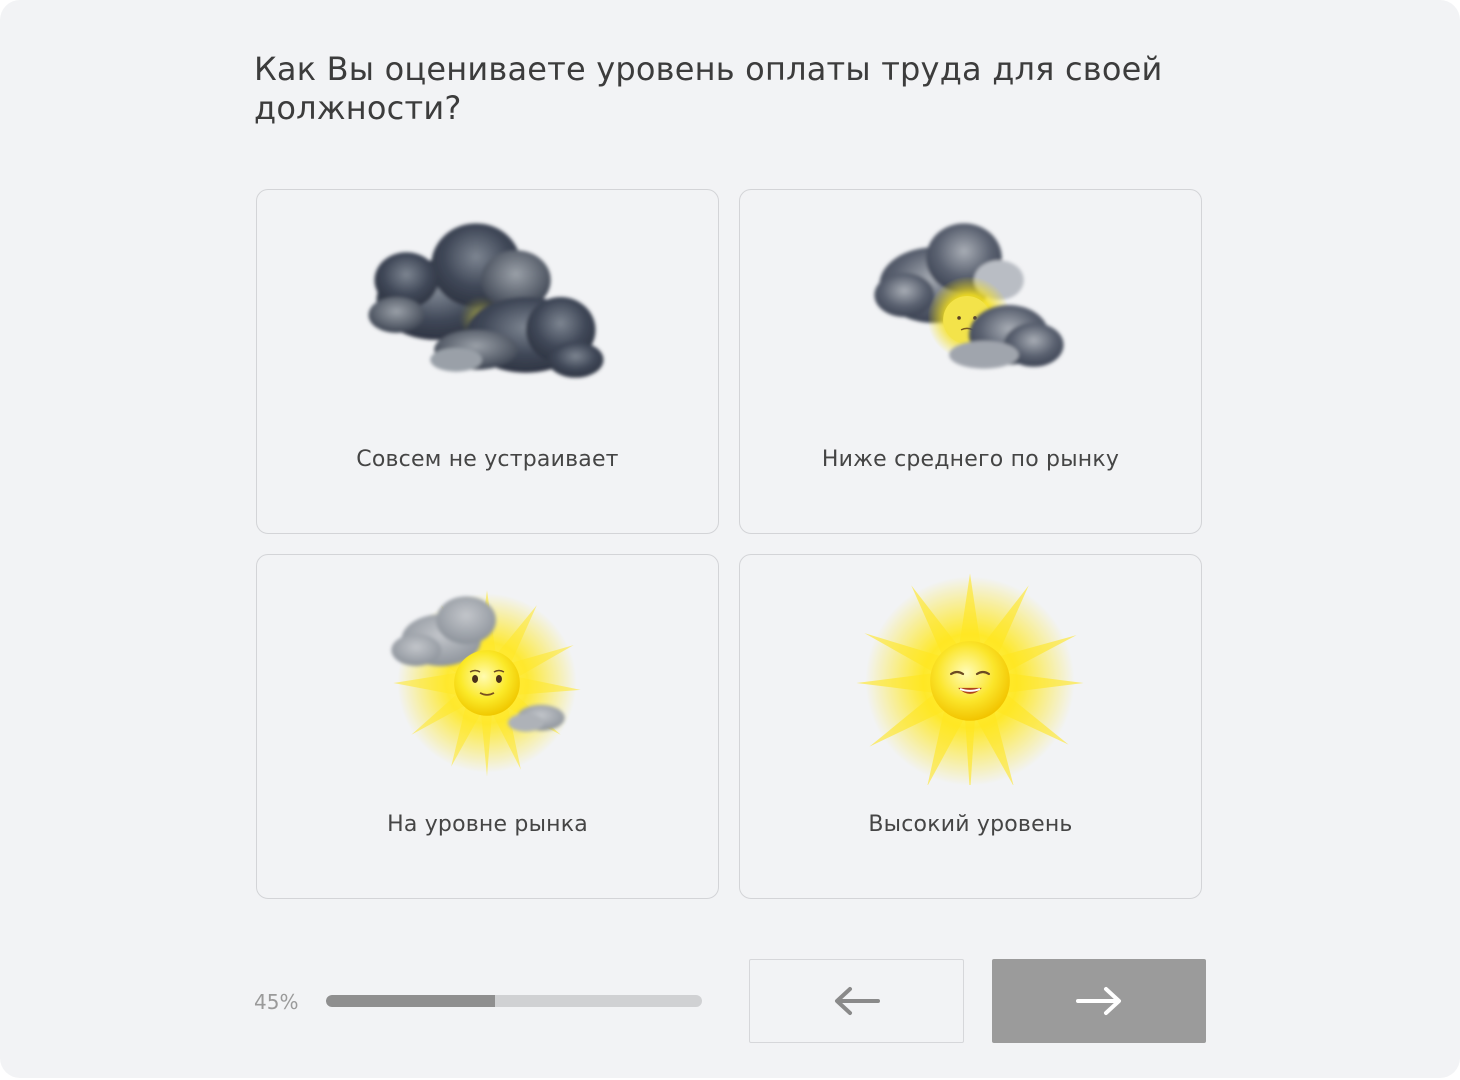 The width and height of the screenshot is (1460, 1080). I want to click on storm-clouds-icon, so click(486, 300).